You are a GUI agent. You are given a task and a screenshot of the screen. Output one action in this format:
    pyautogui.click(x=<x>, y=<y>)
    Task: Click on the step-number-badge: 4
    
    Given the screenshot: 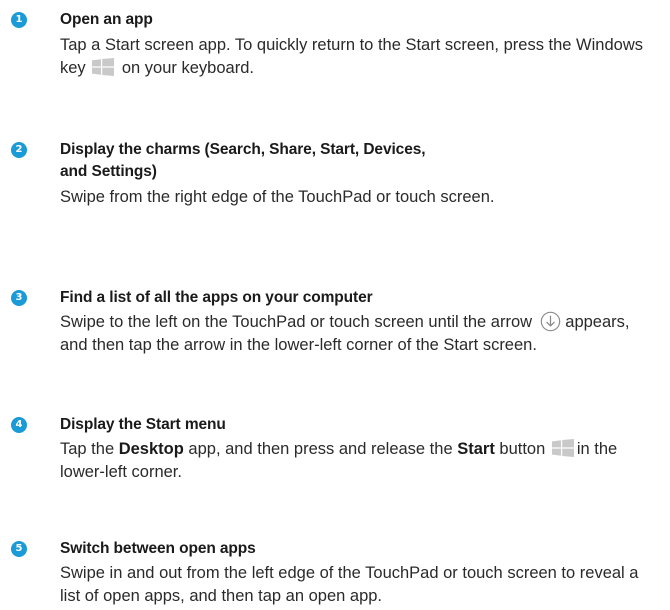 What is the action you would take?
    pyautogui.click(x=19, y=425)
    